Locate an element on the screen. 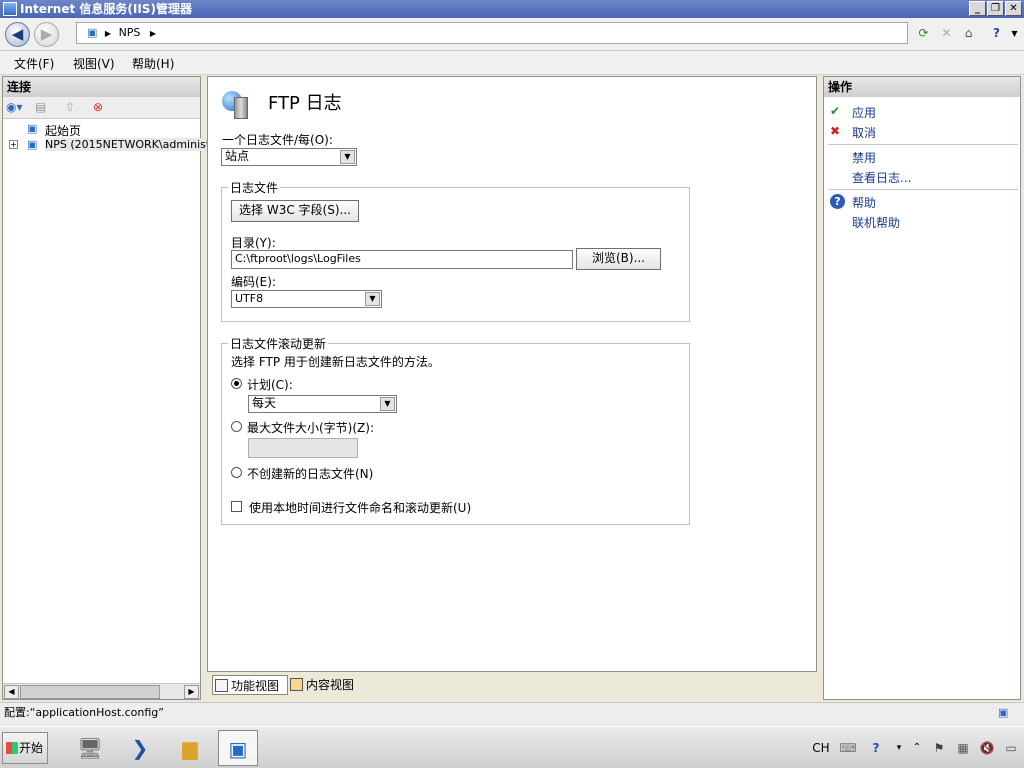  horizontal-scrollbar: ◀ ▶ is located at coordinates (101, 691).